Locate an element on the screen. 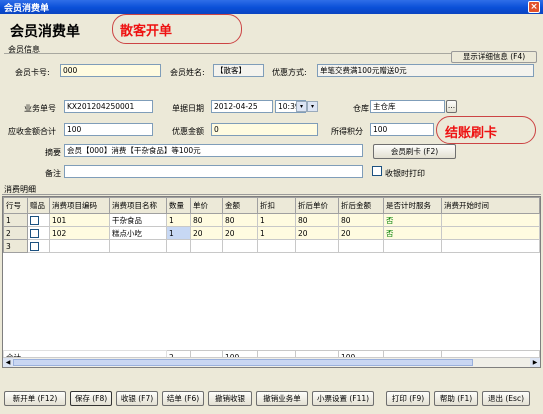 The width and height of the screenshot is (543, 414). scrollbar-thumb is located at coordinates (243, 362).